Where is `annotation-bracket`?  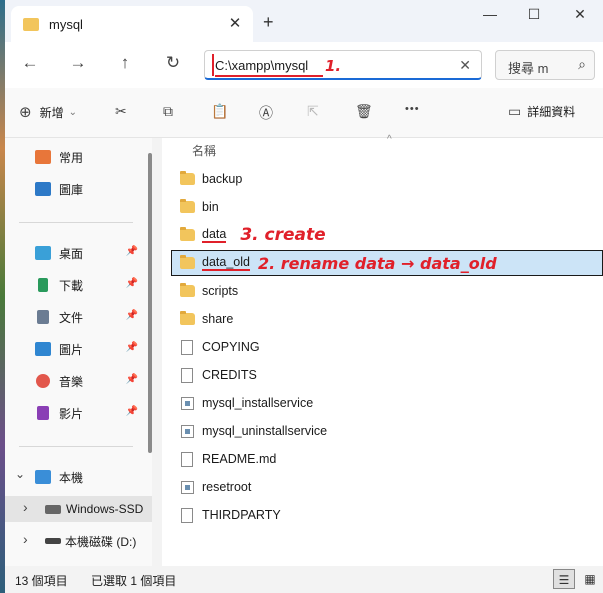
annotation-bracket is located at coordinates (213, 65).